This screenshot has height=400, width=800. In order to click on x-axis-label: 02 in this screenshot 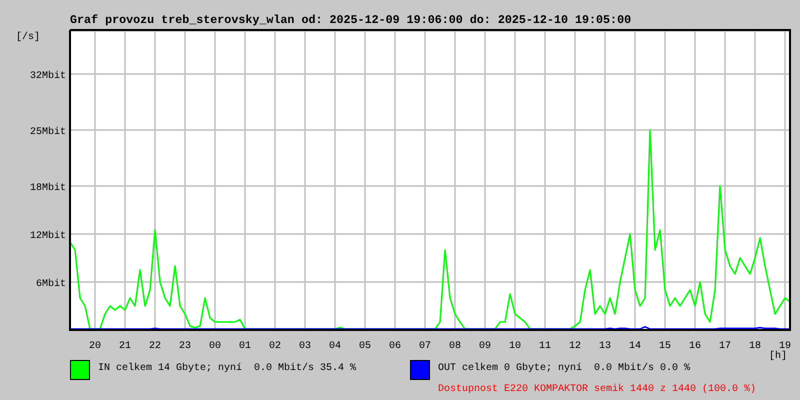, I will do `click(275, 346)`.